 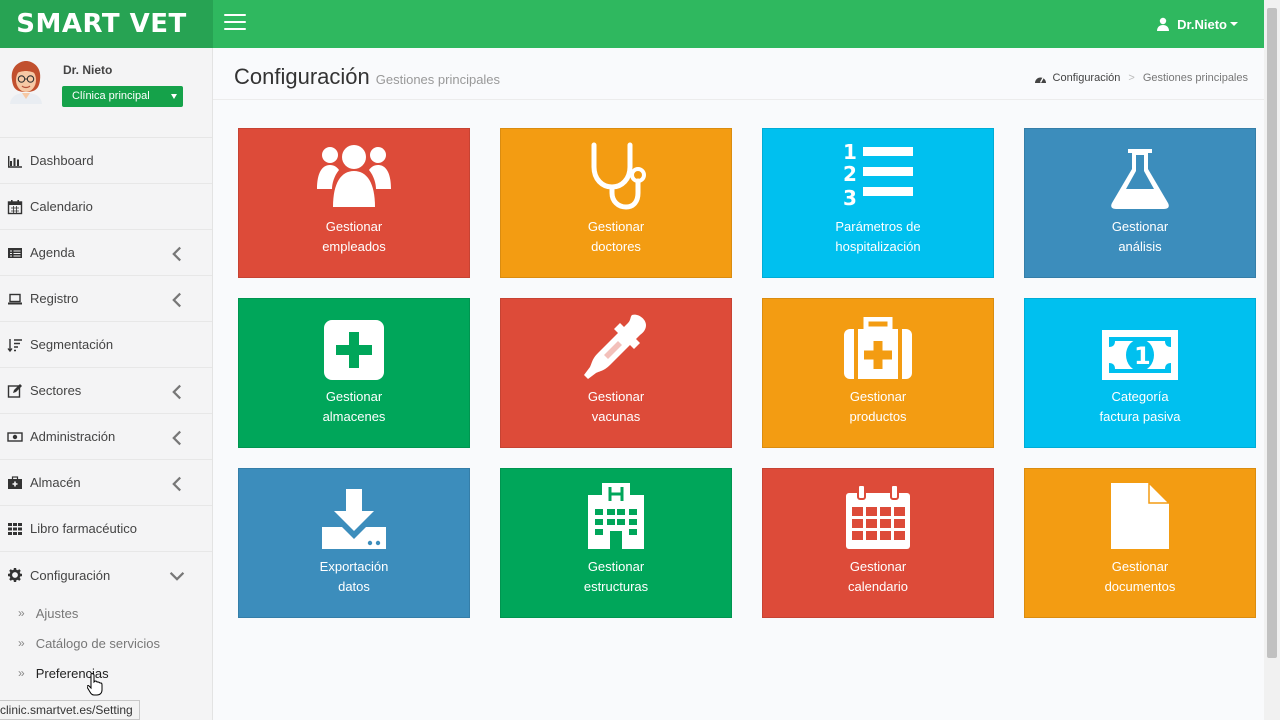 What do you see at coordinates (15, 252) in the screenshot?
I see `list-alt-icon` at bounding box center [15, 252].